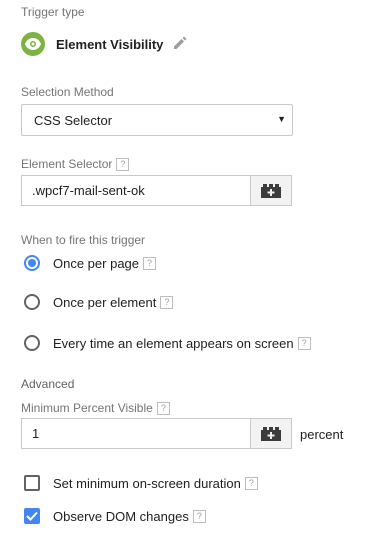 This screenshot has width=366, height=533. What do you see at coordinates (87, 408) in the screenshot?
I see `min-percent-label-text: Minimum Percent Visible` at bounding box center [87, 408].